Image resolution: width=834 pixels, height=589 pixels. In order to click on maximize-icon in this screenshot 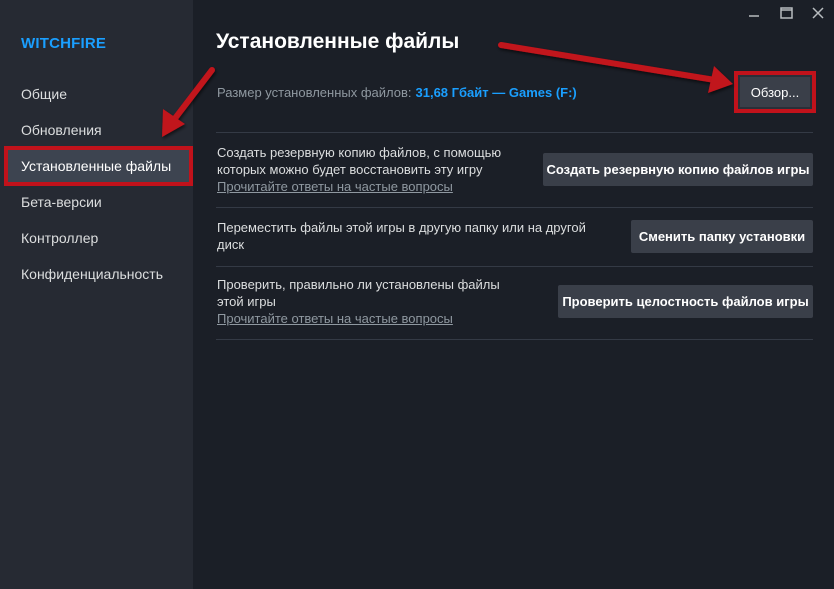, I will do `click(786, 13)`.